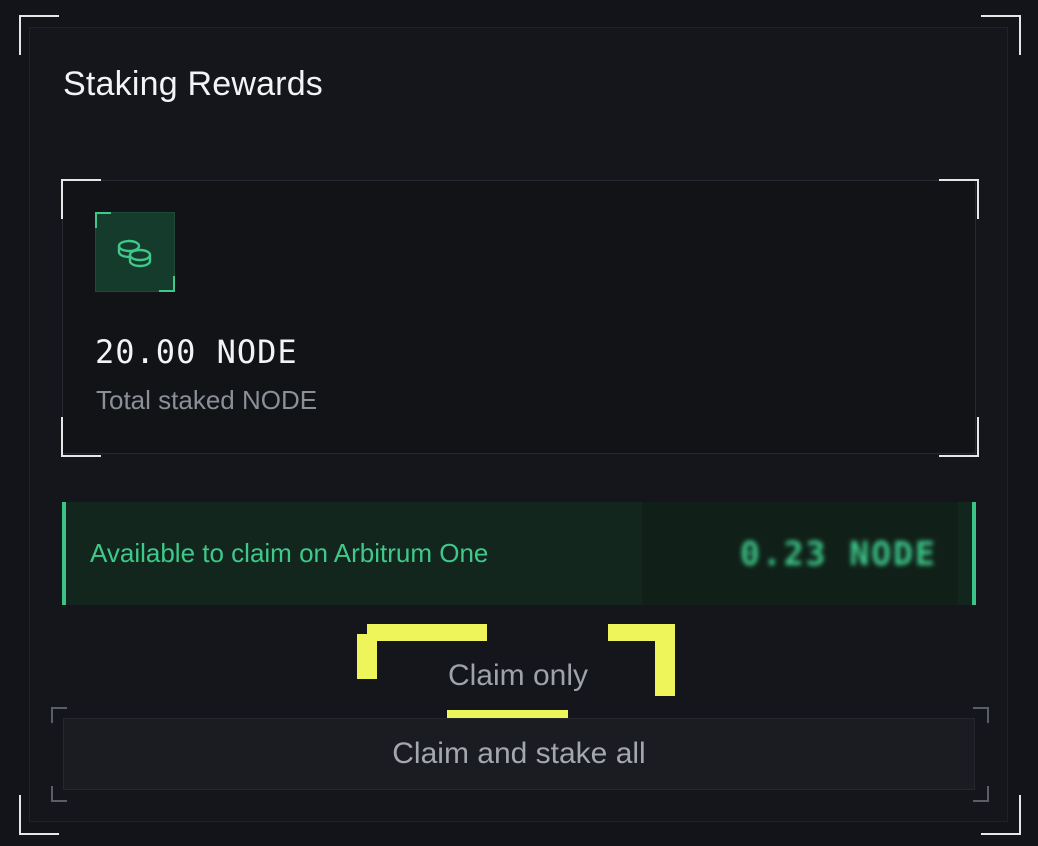 Image resolution: width=1038 pixels, height=846 pixels. Describe the element at coordinates (1001, 35) in the screenshot. I see `panel-corner-top-right` at that location.